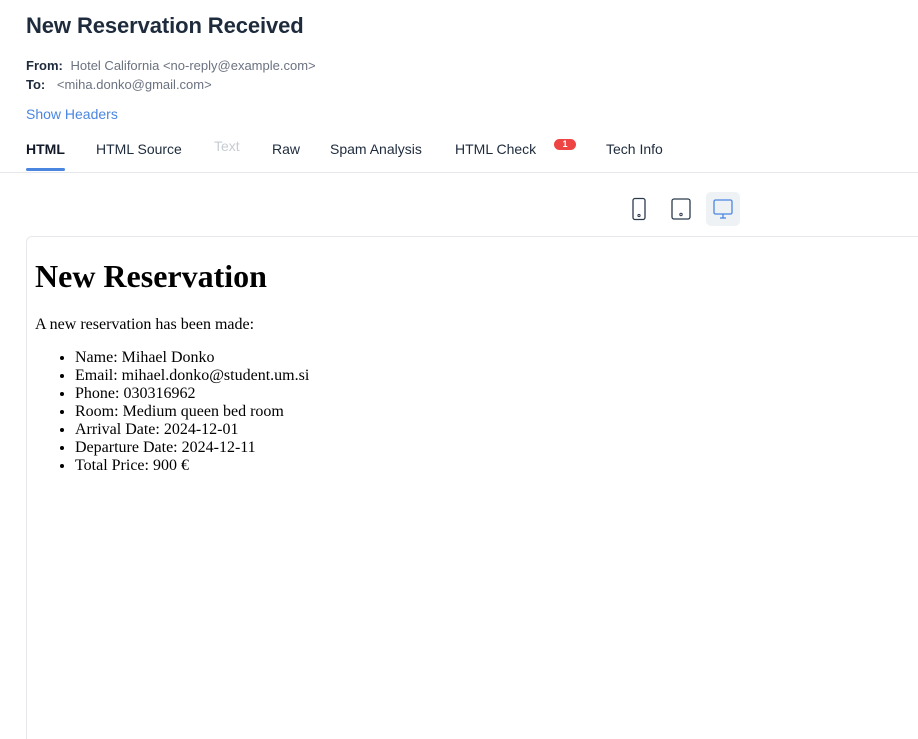  What do you see at coordinates (496, 430) in the screenshot?
I see `detail-arrival-date: Arrival Date: 2024-12-01` at bounding box center [496, 430].